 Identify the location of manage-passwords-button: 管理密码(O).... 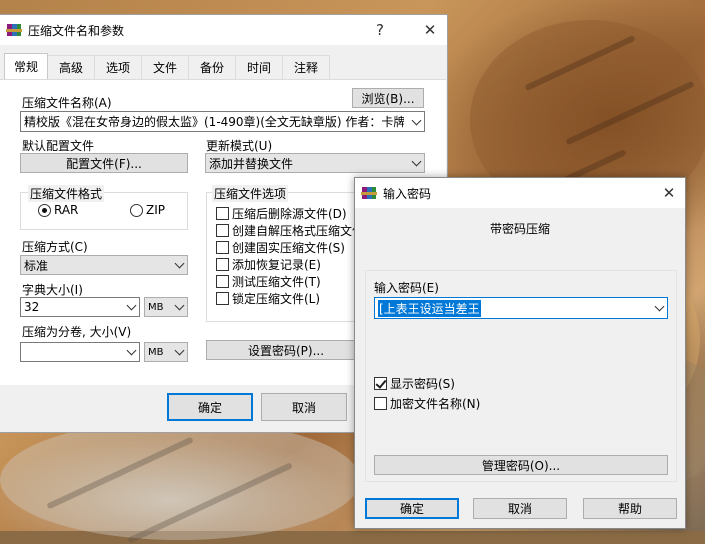
(521, 465).